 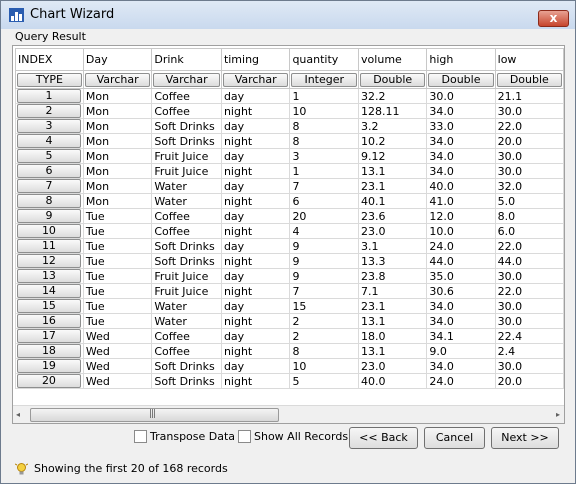 I want to click on type-cell: Double, so click(x=461, y=79).